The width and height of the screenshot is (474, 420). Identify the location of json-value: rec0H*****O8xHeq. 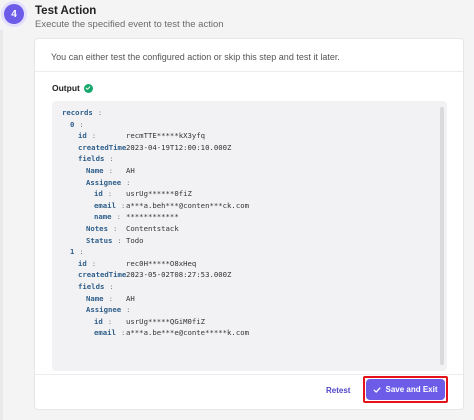
(161, 263).